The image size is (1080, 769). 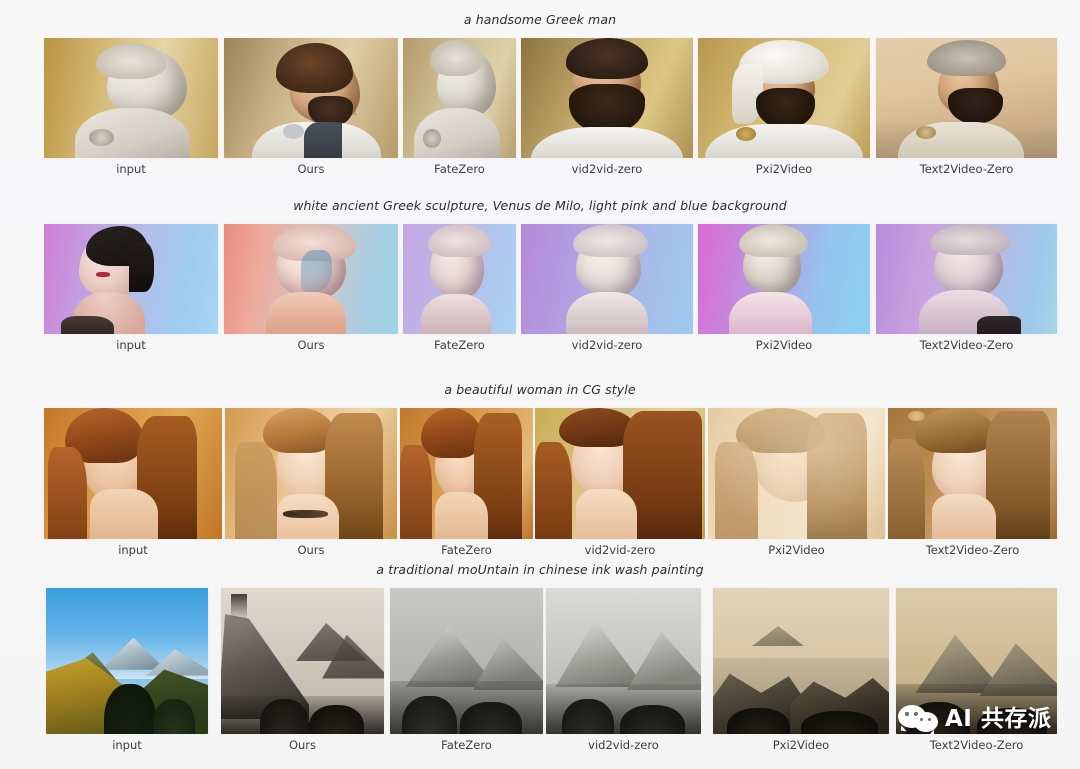 I want to click on caption-row2-text2video-zero: Text2Video-Zero, so click(x=966, y=345).